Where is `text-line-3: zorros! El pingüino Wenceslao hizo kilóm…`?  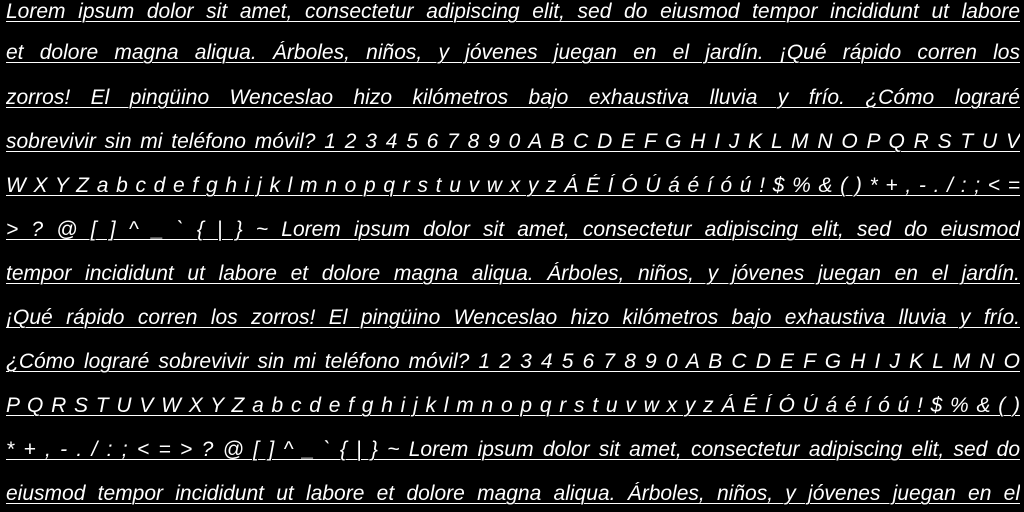
text-line-3: zorros! El pingüino Wenceslao hizo kilóm… is located at coordinates (513, 97).